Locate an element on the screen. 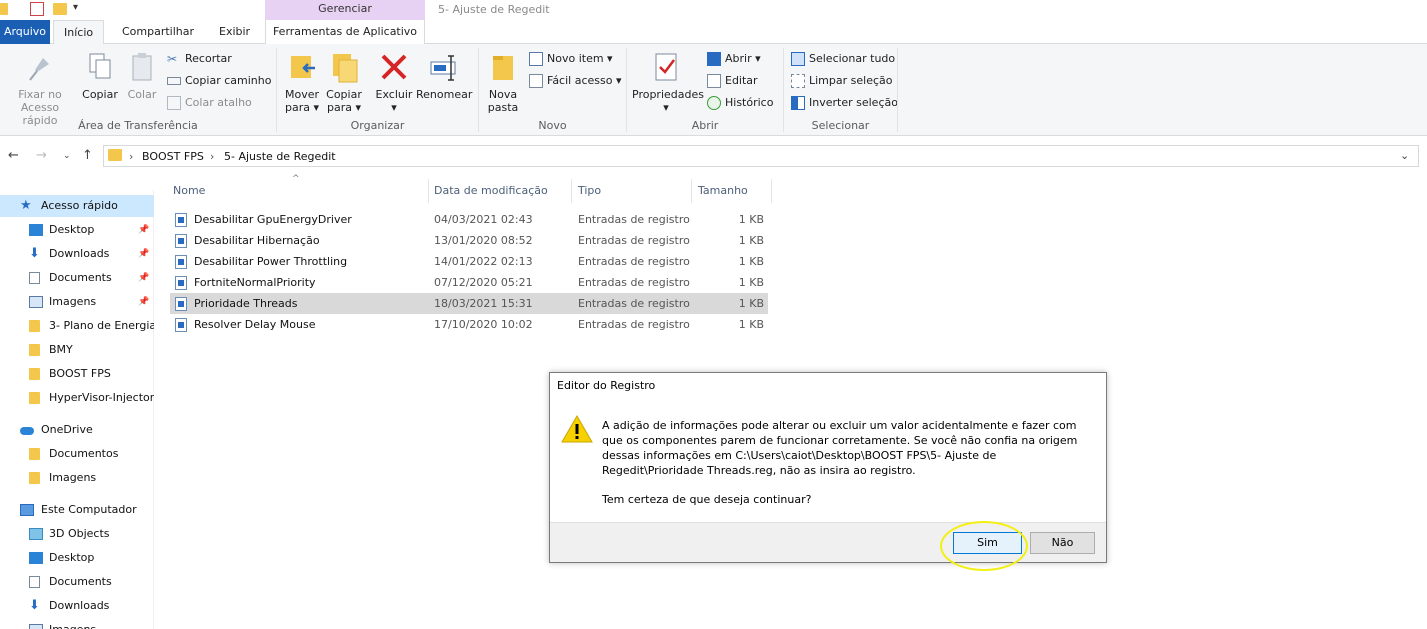  properties-button: Propriedades ▾ is located at coordinates (668, 81).